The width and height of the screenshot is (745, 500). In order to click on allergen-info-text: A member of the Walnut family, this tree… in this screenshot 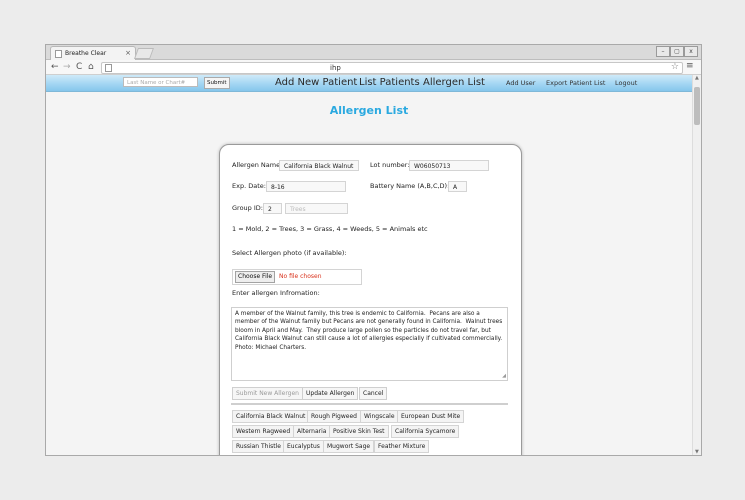, I will do `click(370, 331)`.